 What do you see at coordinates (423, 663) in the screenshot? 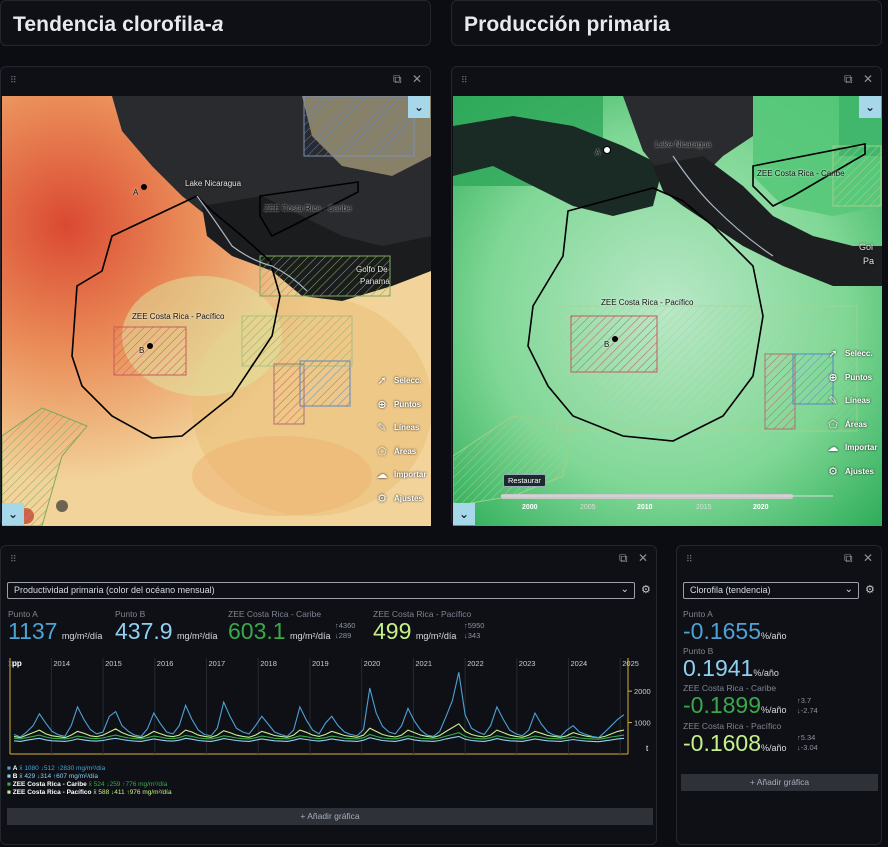
I see `year-tick-label: 2021` at bounding box center [423, 663].